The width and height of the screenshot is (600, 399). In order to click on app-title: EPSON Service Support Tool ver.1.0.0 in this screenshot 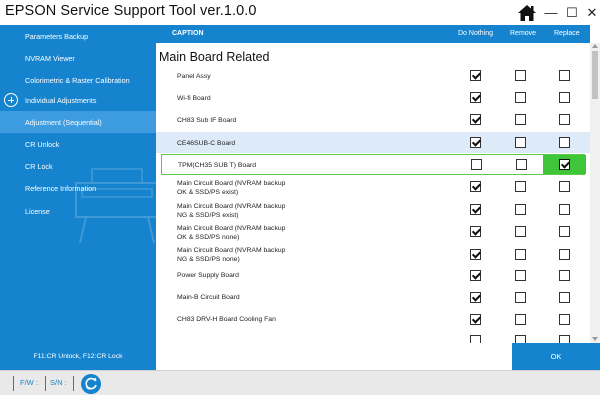, I will do `click(131, 11)`.